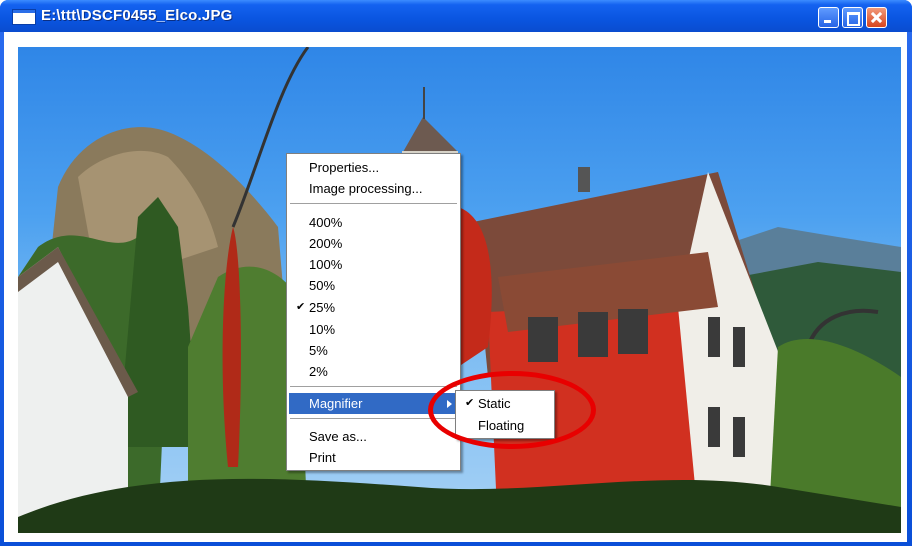 The height and width of the screenshot is (546, 912). Describe the element at coordinates (373, 371) in the screenshot. I see `menu-item-zoom-2: 2%` at that location.